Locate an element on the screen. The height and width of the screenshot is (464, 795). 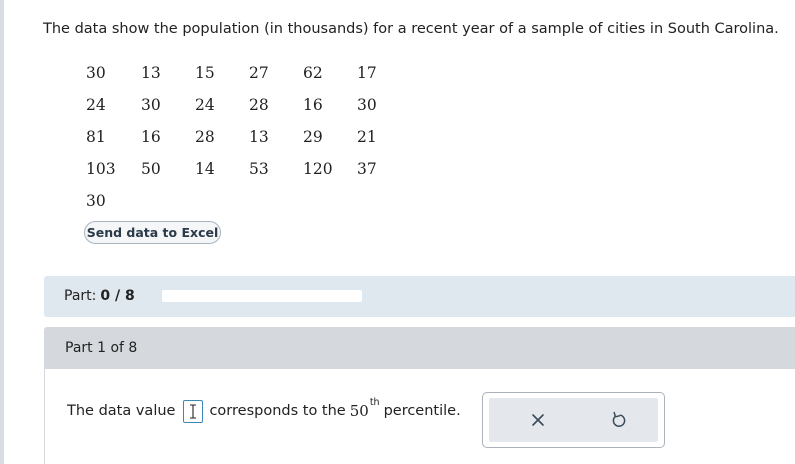
data-cell: 21 is located at coordinates (367, 137).